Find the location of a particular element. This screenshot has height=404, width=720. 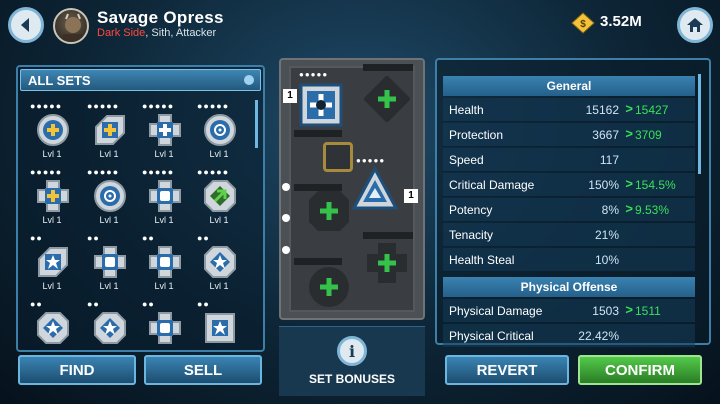

stats-section-header: Physical Offense is located at coordinates (569, 287).